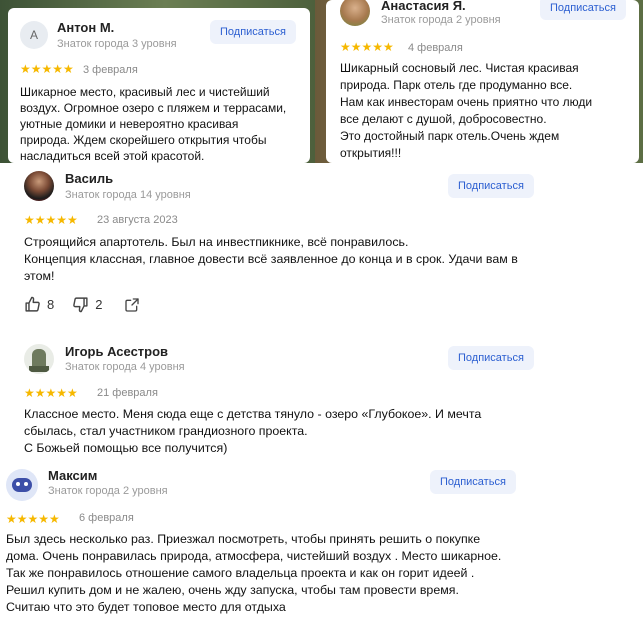  Describe the element at coordinates (106, 518) in the screenshot. I see `review-date: 6 февраля` at that location.